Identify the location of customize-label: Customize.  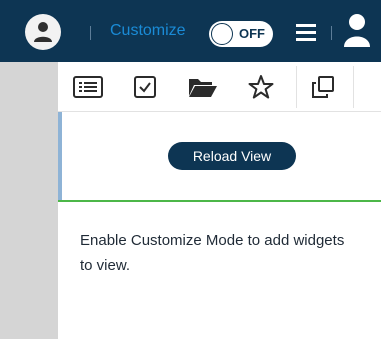
(148, 30).